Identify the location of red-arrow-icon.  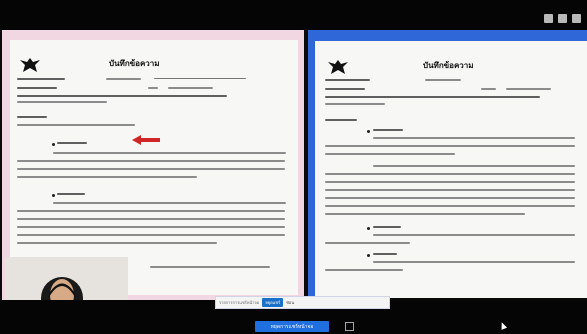
(146, 140).